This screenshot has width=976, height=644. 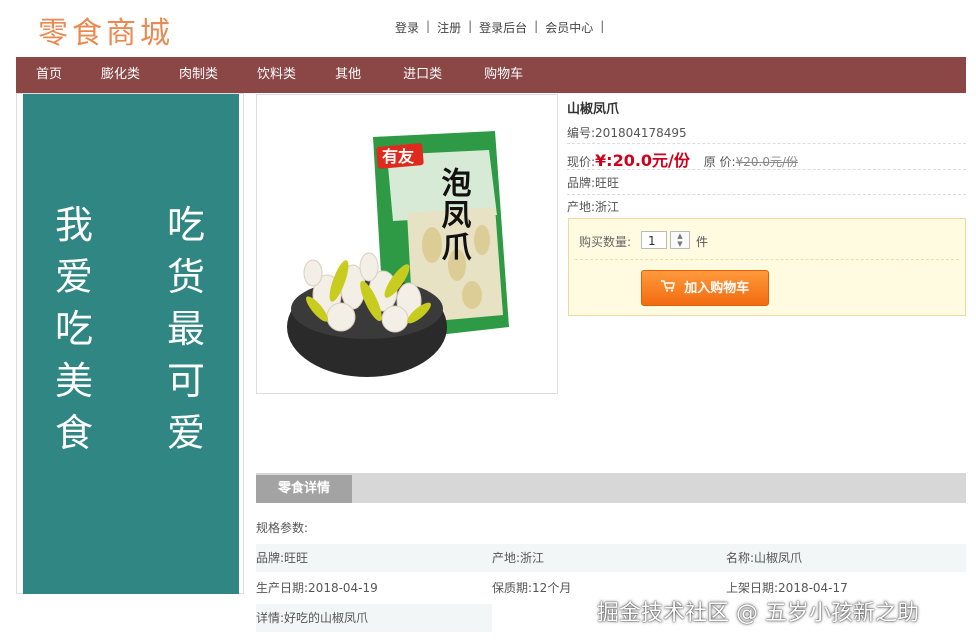 I want to click on orig-price-label: 原 价:, so click(x=719, y=162).